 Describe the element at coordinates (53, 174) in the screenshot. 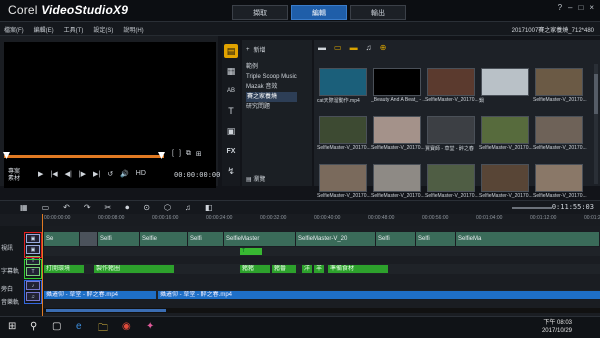

I see `home-icon: |◀` at that location.